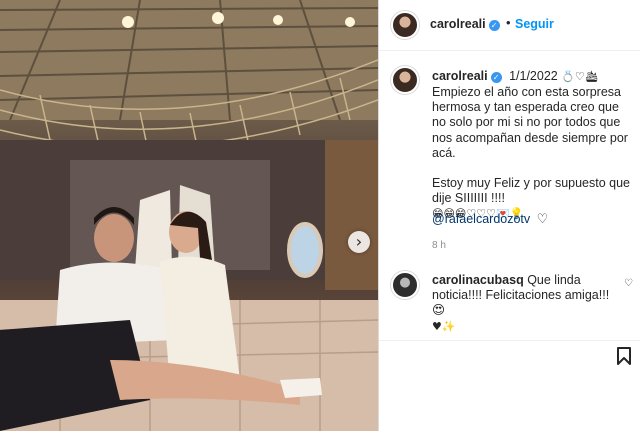 The image size is (640, 431). I want to click on post-header: carolreali ✓ • Seguir, so click(509, 25).